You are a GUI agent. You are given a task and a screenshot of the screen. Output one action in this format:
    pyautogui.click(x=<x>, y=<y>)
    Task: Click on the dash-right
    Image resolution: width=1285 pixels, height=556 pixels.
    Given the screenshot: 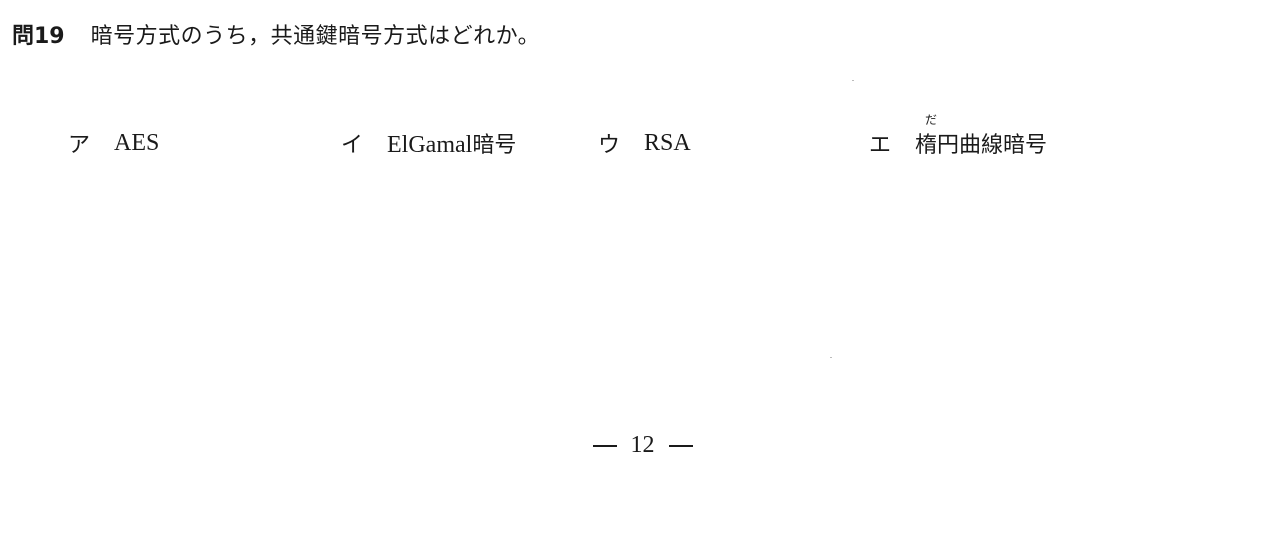 What is the action you would take?
    pyautogui.click(x=680, y=446)
    